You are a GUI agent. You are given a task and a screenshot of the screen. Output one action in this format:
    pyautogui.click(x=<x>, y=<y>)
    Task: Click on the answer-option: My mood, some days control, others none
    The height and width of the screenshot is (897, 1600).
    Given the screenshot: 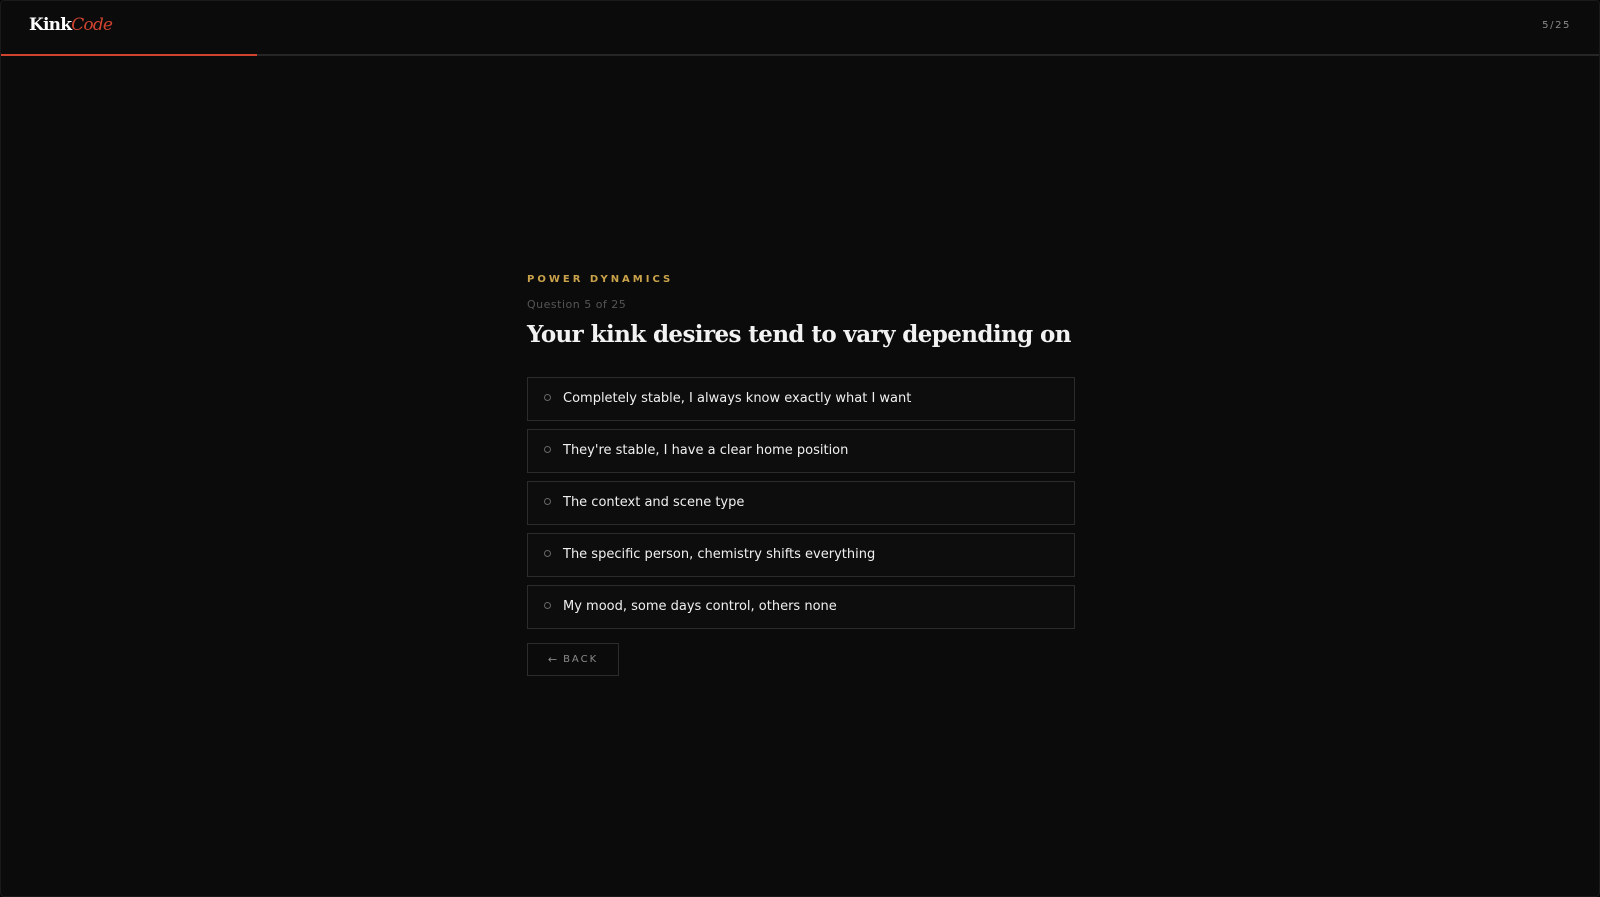 What is the action you would take?
    pyautogui.click(x=801, y=607)
    